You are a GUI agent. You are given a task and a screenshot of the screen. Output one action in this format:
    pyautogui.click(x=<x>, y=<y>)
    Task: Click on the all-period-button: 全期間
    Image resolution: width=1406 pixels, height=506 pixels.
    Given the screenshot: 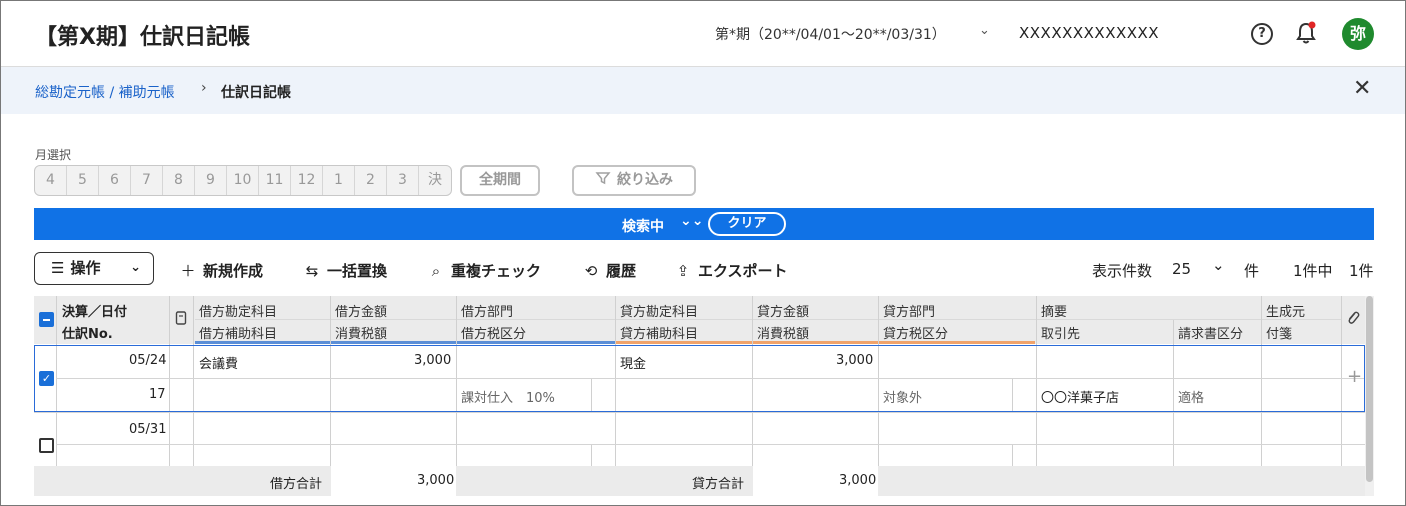 What is the action you would take?
    pyautogui.click(x=500, y=180)
    